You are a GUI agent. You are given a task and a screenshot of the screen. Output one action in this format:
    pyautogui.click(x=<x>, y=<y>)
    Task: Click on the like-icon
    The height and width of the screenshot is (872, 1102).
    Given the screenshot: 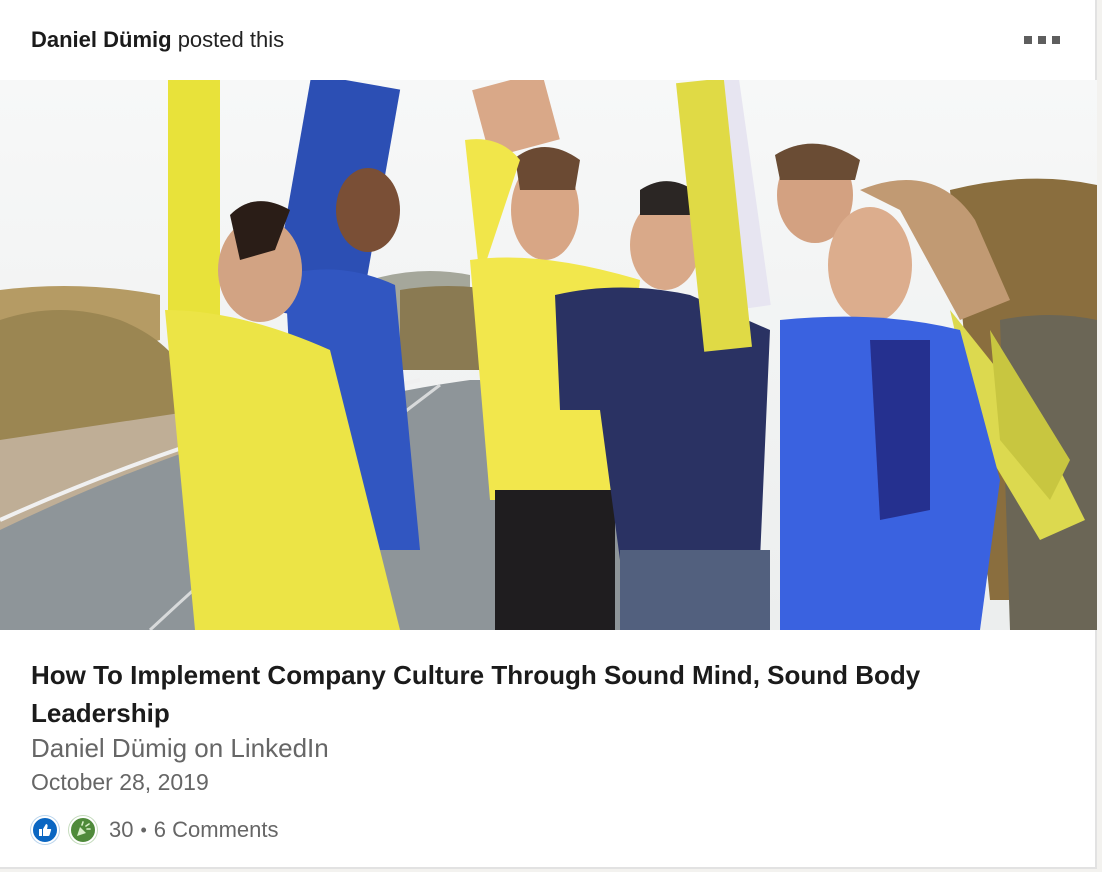 What is the action you would take?
    pyautogui.click(x=45, y=830)
    